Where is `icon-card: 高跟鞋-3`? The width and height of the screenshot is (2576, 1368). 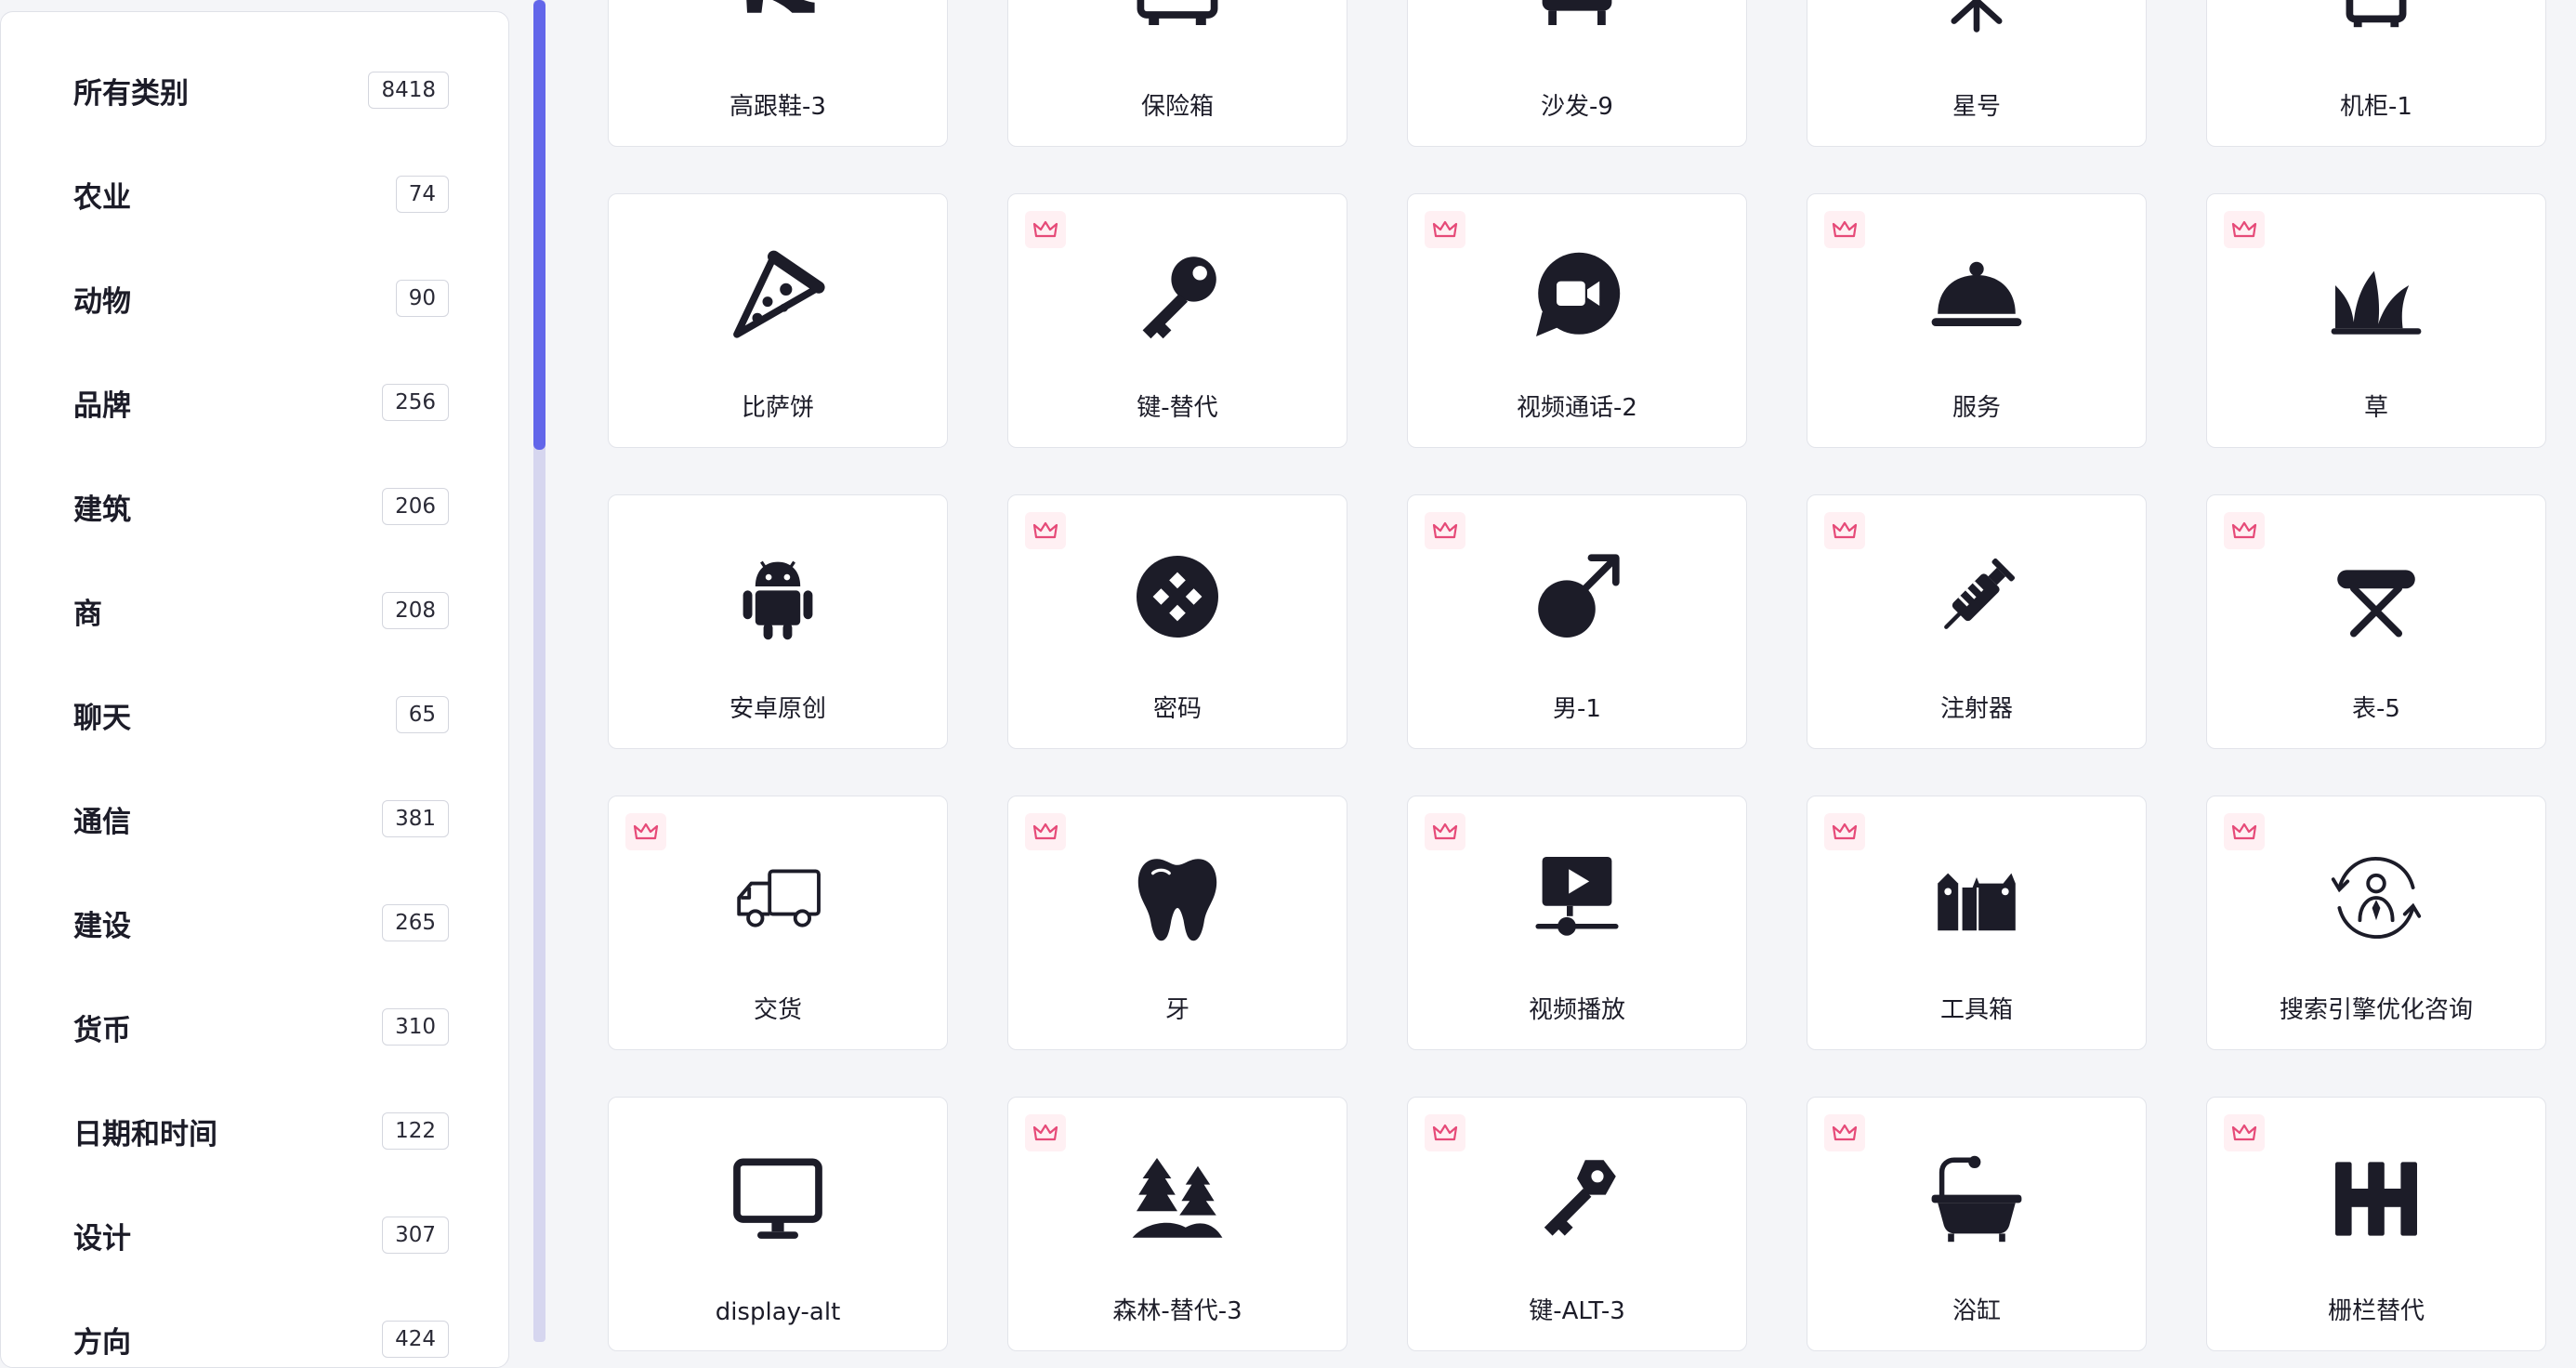 icon-card: 高跟鞋-3 is located at coordinates (778, 73).